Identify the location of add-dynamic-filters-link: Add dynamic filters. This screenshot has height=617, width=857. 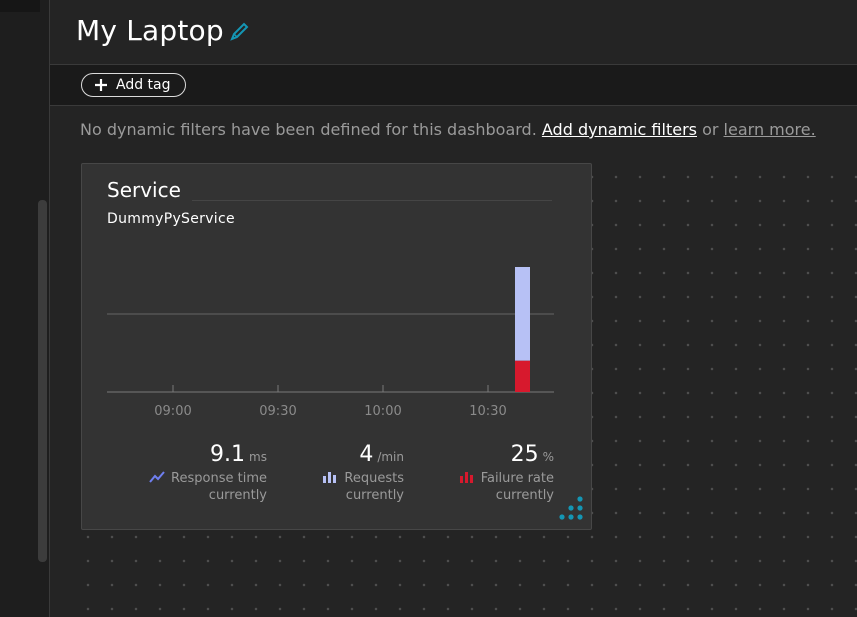
(619, 129).